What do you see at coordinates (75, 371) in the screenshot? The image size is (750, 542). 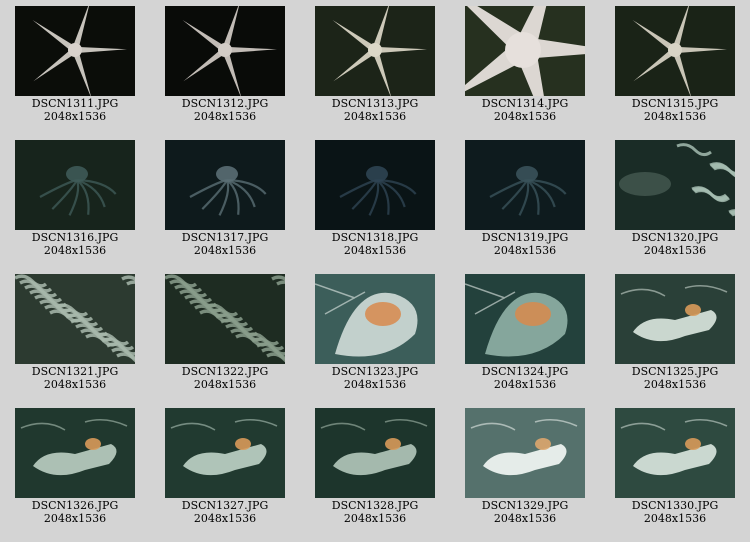 I see `thumbnail-filename: DSCN1321.JPG` at bounding box center [75, 371].